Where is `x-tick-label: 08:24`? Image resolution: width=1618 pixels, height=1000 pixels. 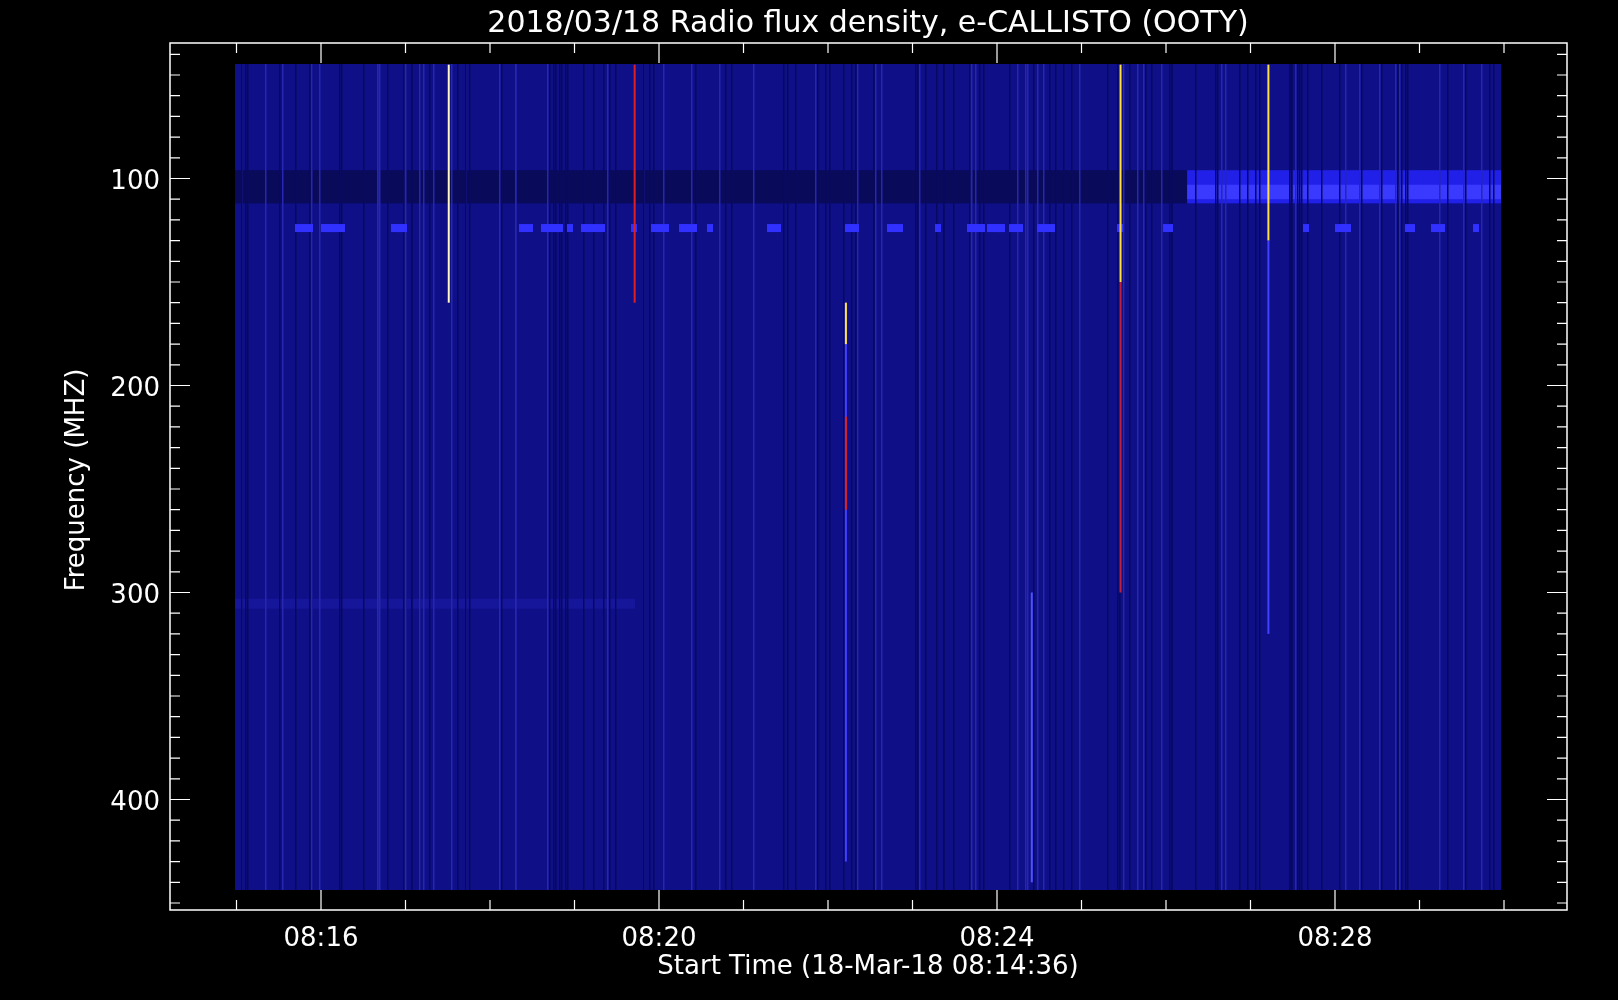
x-tick-label: 08:24 is located at coordinates (997, 937).